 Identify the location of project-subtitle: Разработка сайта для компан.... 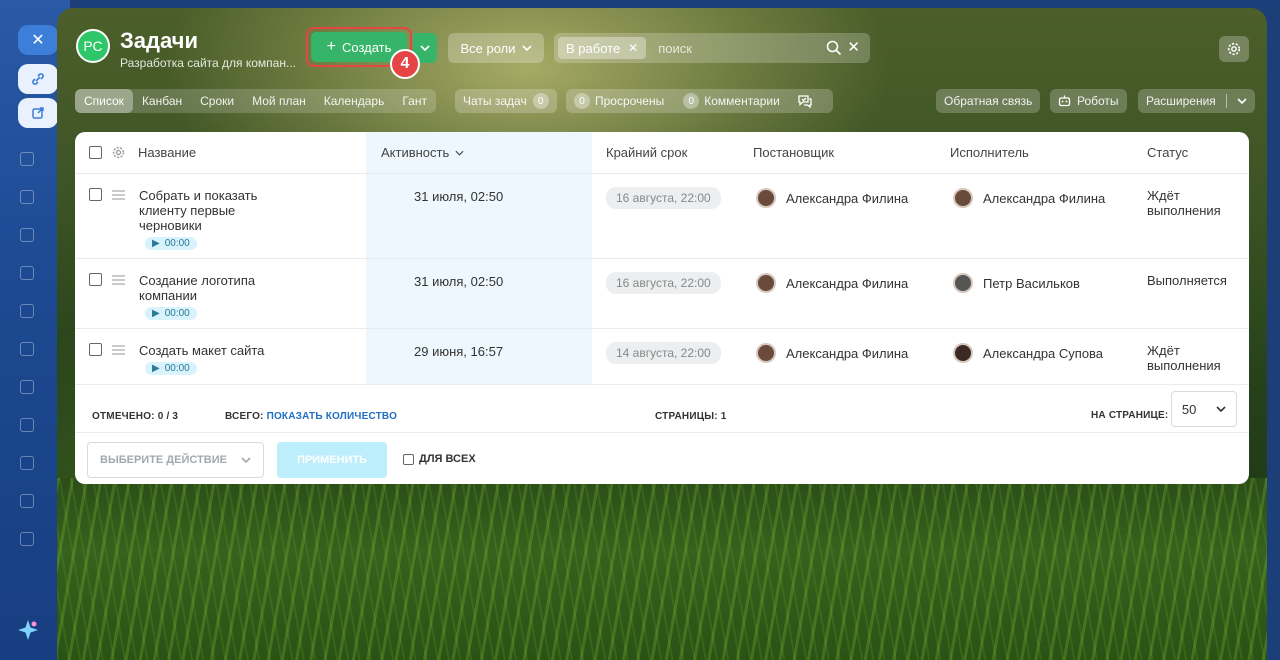
(208, 63).